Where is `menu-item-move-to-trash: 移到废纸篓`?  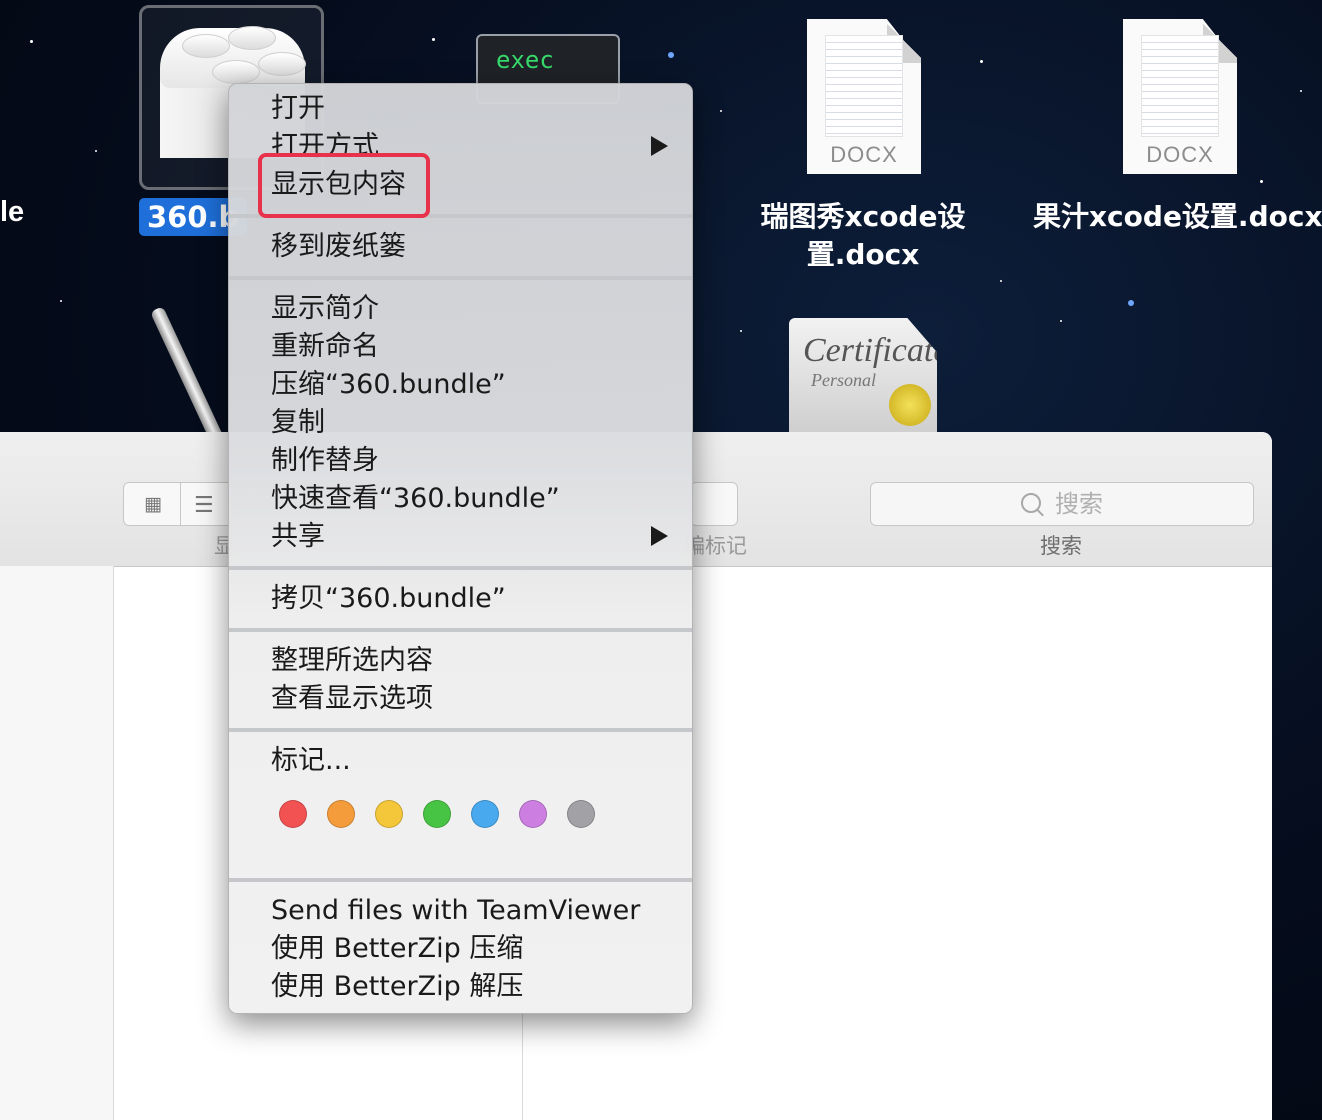 menu-item-move-to-trash: 移到废纸篓 is located at coordinates (338, 247).